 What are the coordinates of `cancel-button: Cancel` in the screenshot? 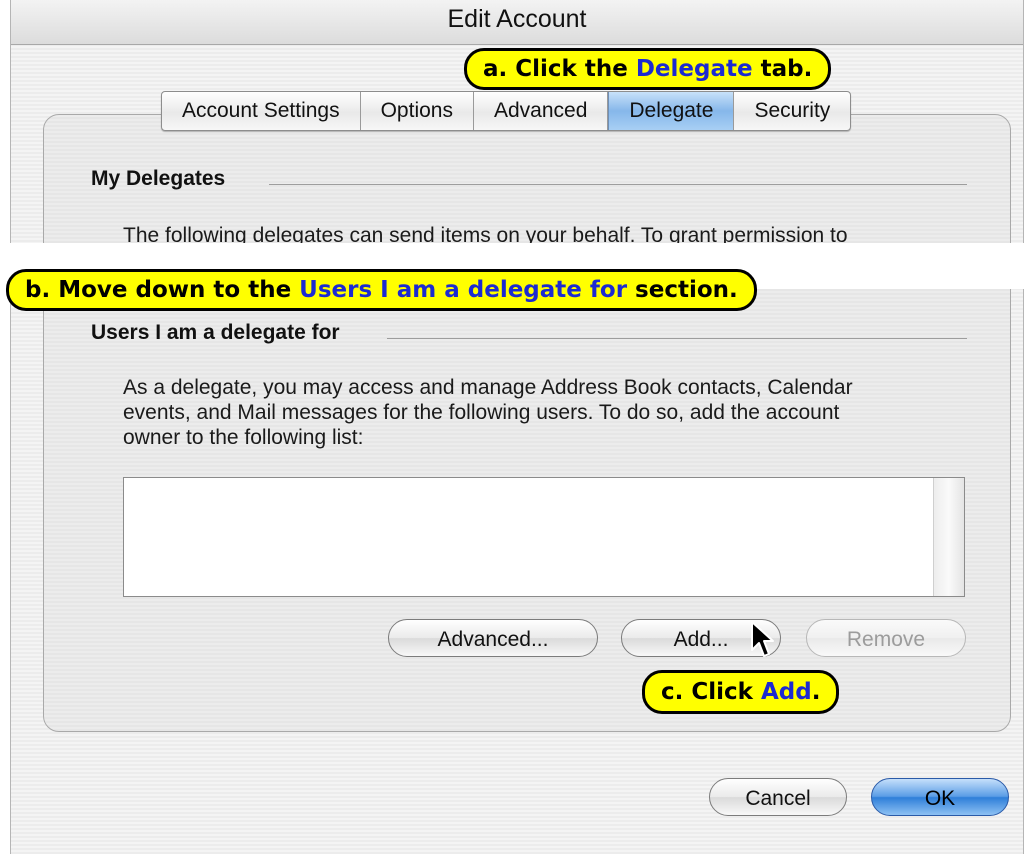 It's located at (778, 797).